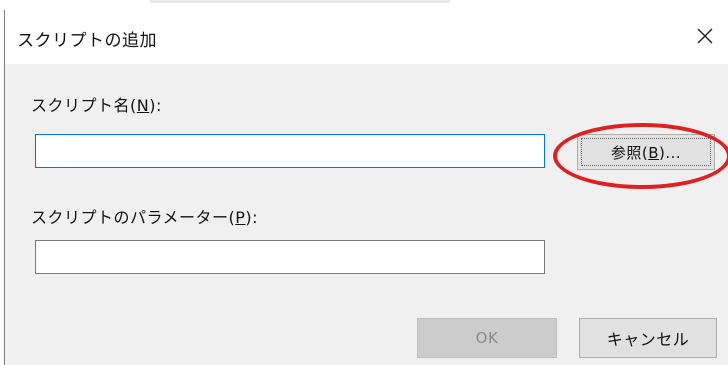 The width and height of the screenshot is (728, 365). I want to click on script-name-label: スクリプト名(N):, so click(96, 105).